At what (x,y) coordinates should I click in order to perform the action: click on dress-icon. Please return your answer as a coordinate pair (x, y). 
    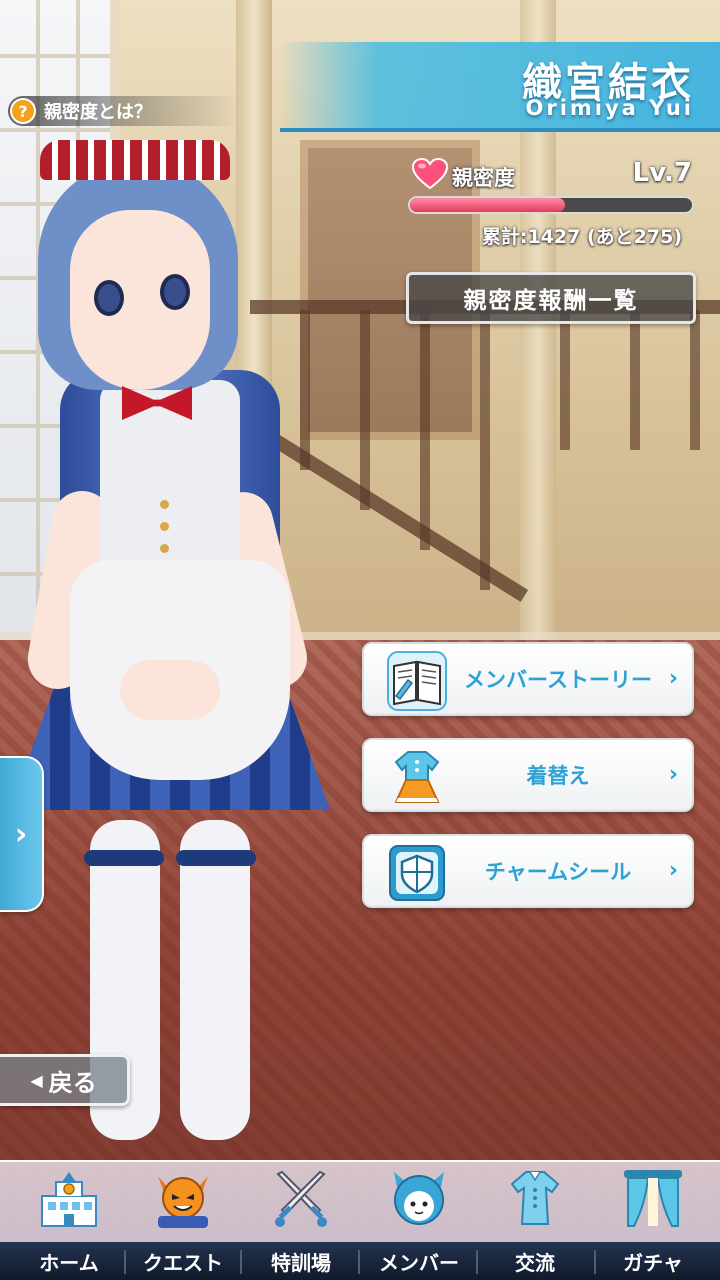
    Looking at the image, I should click on (417, 777).